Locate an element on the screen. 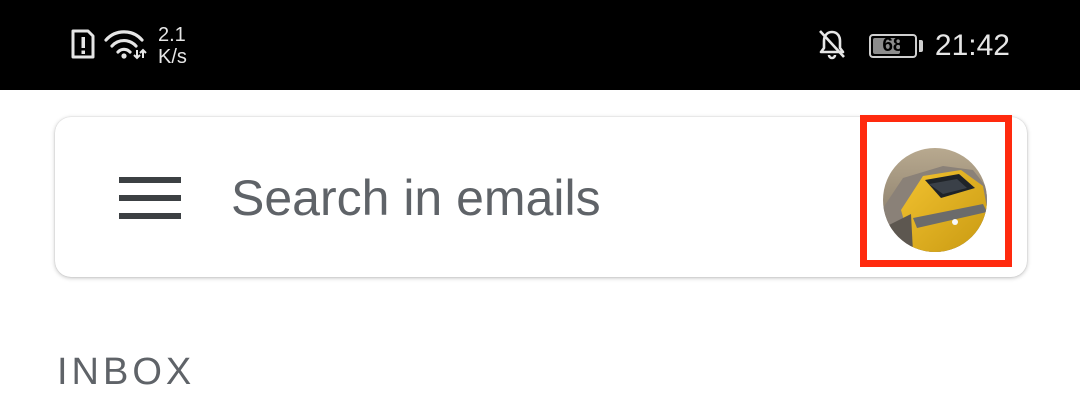 This screenshot has height=414, width=1080. network-speed-value: 2.1 is located at coordinates (172, 35).